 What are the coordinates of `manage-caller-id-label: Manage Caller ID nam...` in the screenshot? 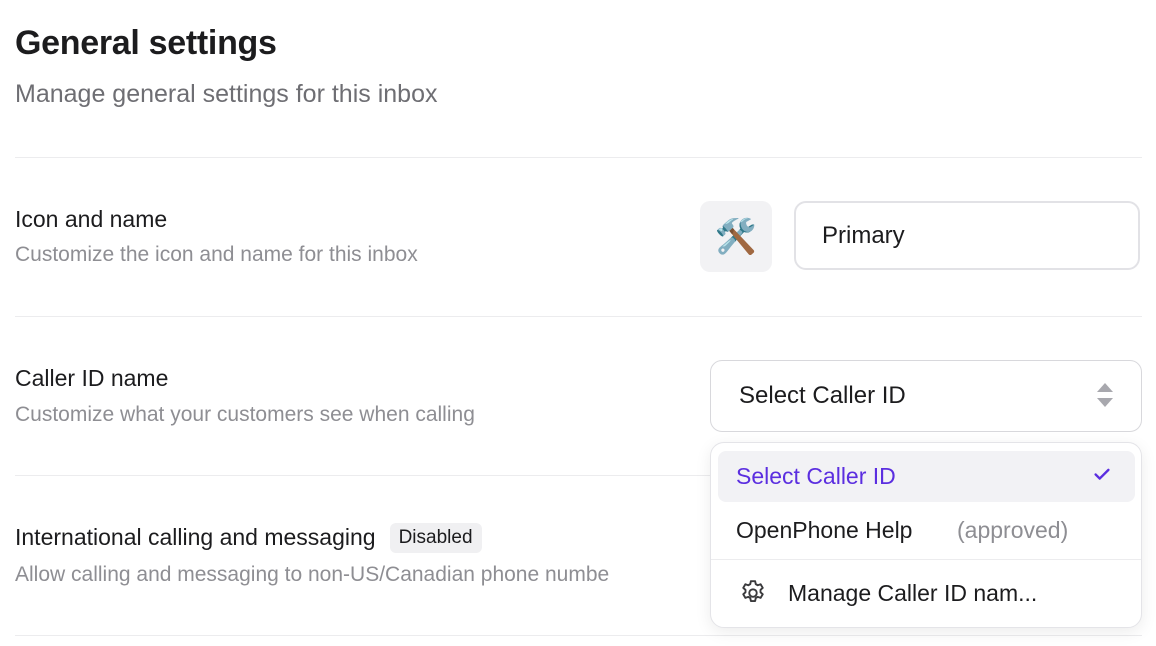 It's located at (913, 592).